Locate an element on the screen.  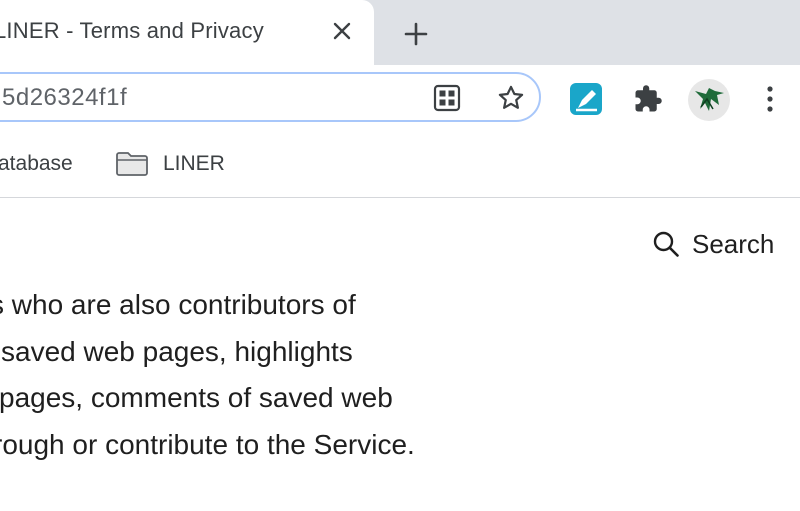
bookmark-folder-liner: LINER is located at coordinates (170, 164).